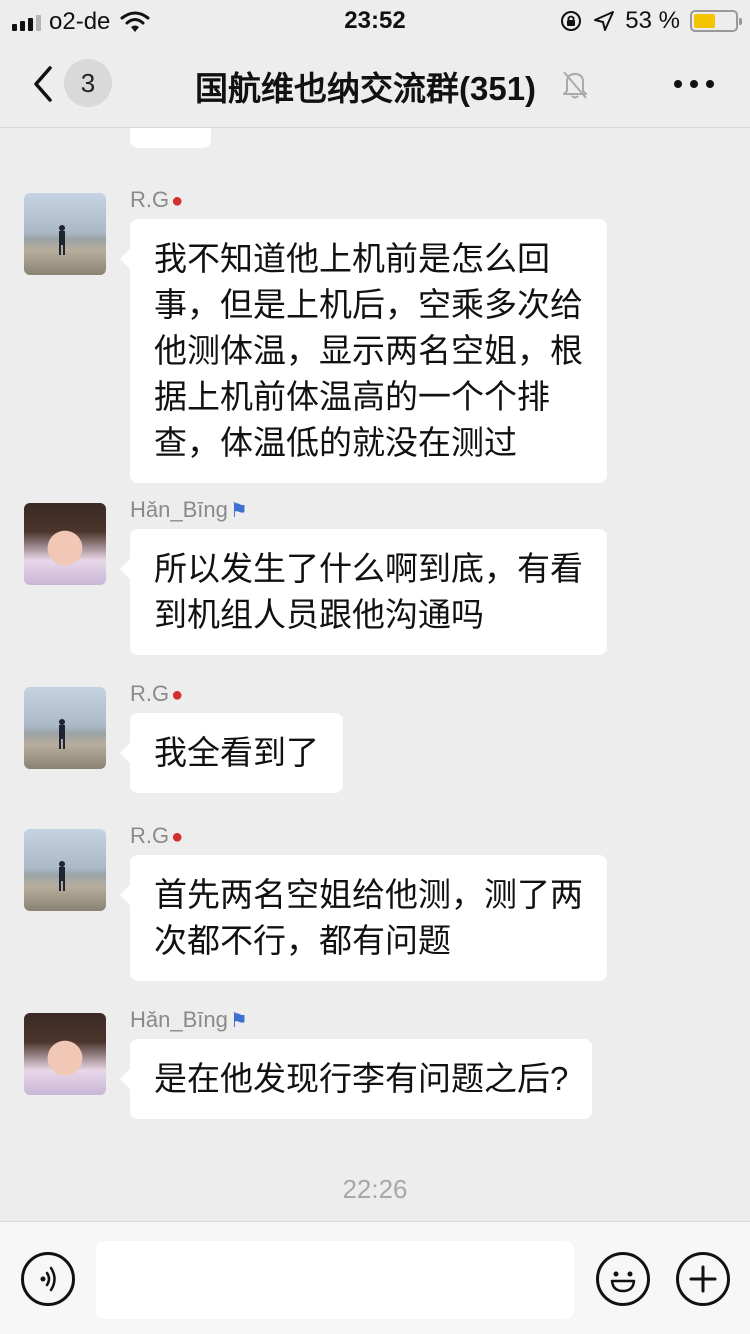 This screenshot has width=750, height=1334. I want to click on message-bubble: 我全看到了, so click(231, 753).